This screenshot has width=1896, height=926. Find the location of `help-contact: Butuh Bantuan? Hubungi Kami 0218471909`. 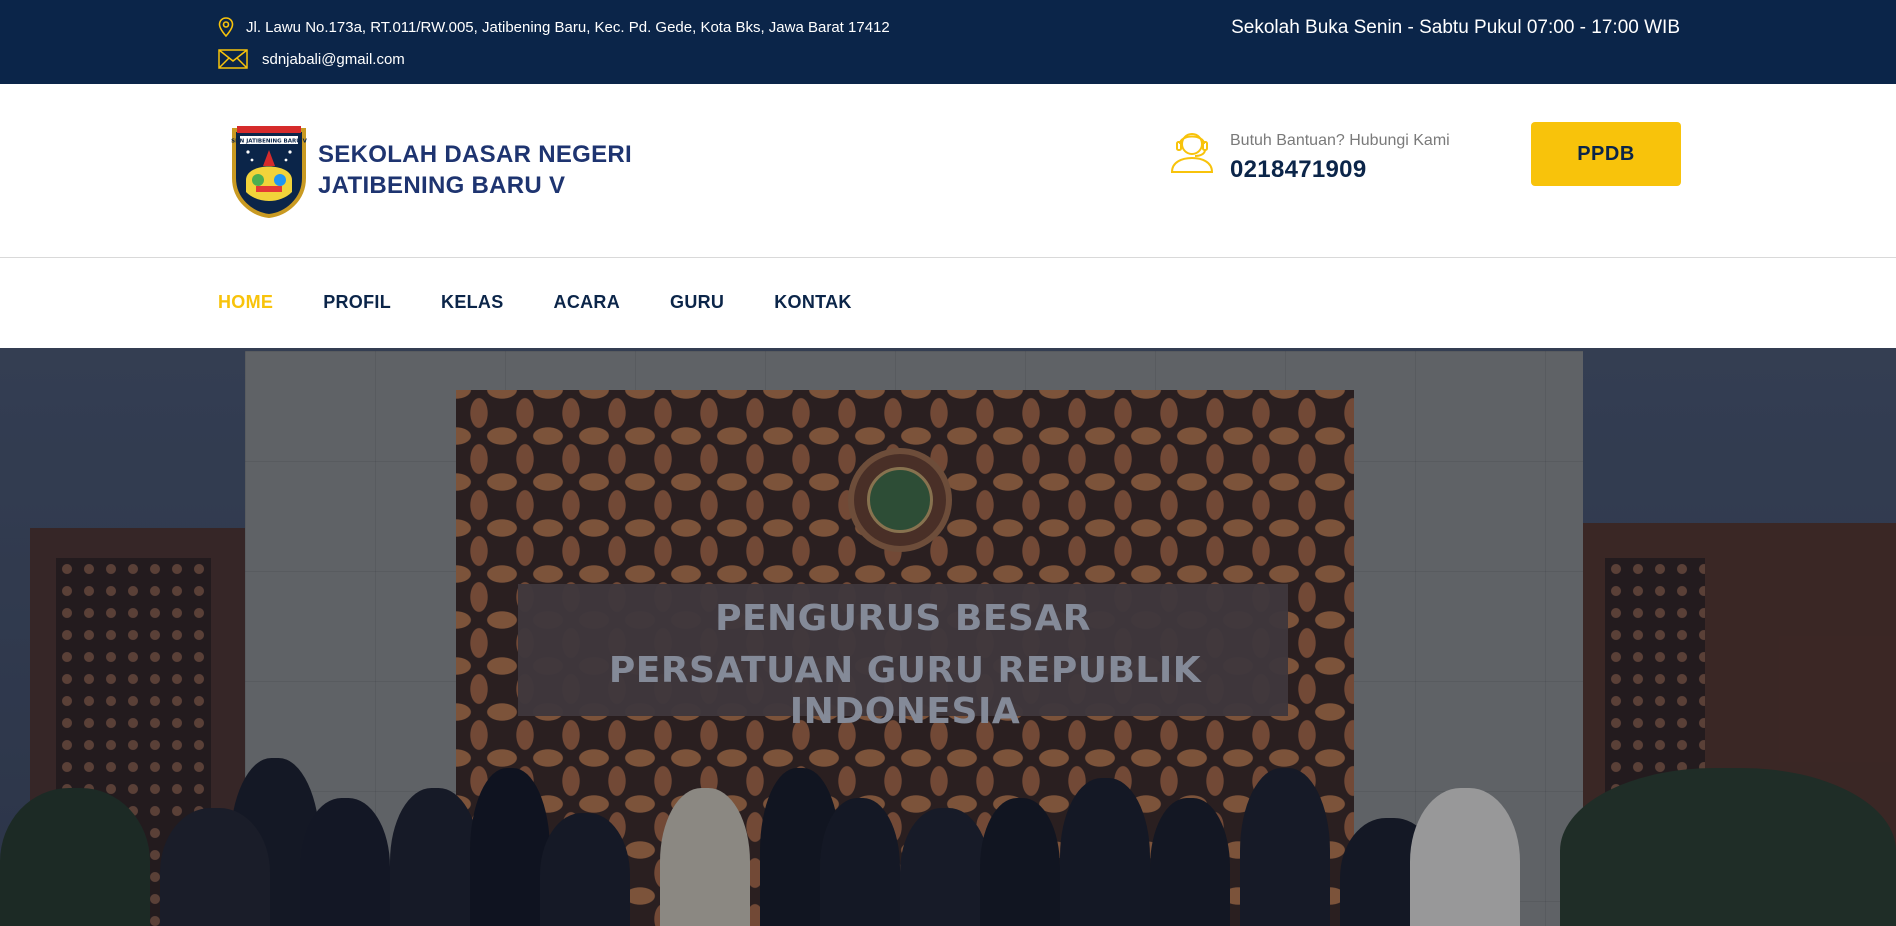

help-contact: Butuh Bantuan? Hubungi Kami 0218471909 is located at coordinates (1309, 155).